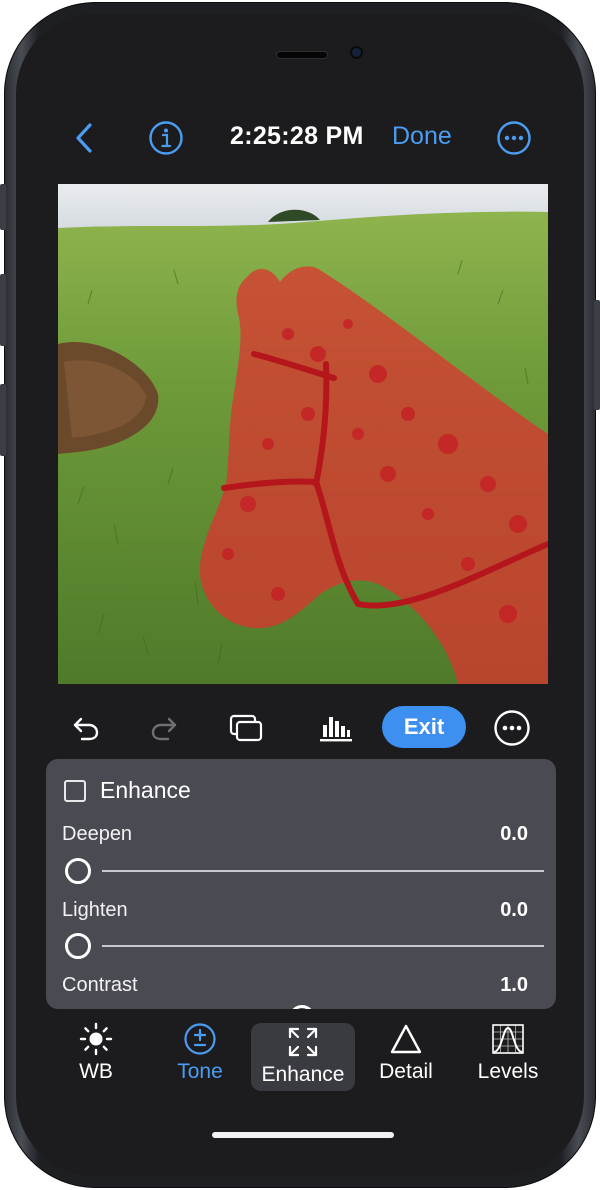  What do you see at coordinates (300, 727) in the screenshot?
I see `edit-toolbar: Exit` at bounding box center [300, 727].